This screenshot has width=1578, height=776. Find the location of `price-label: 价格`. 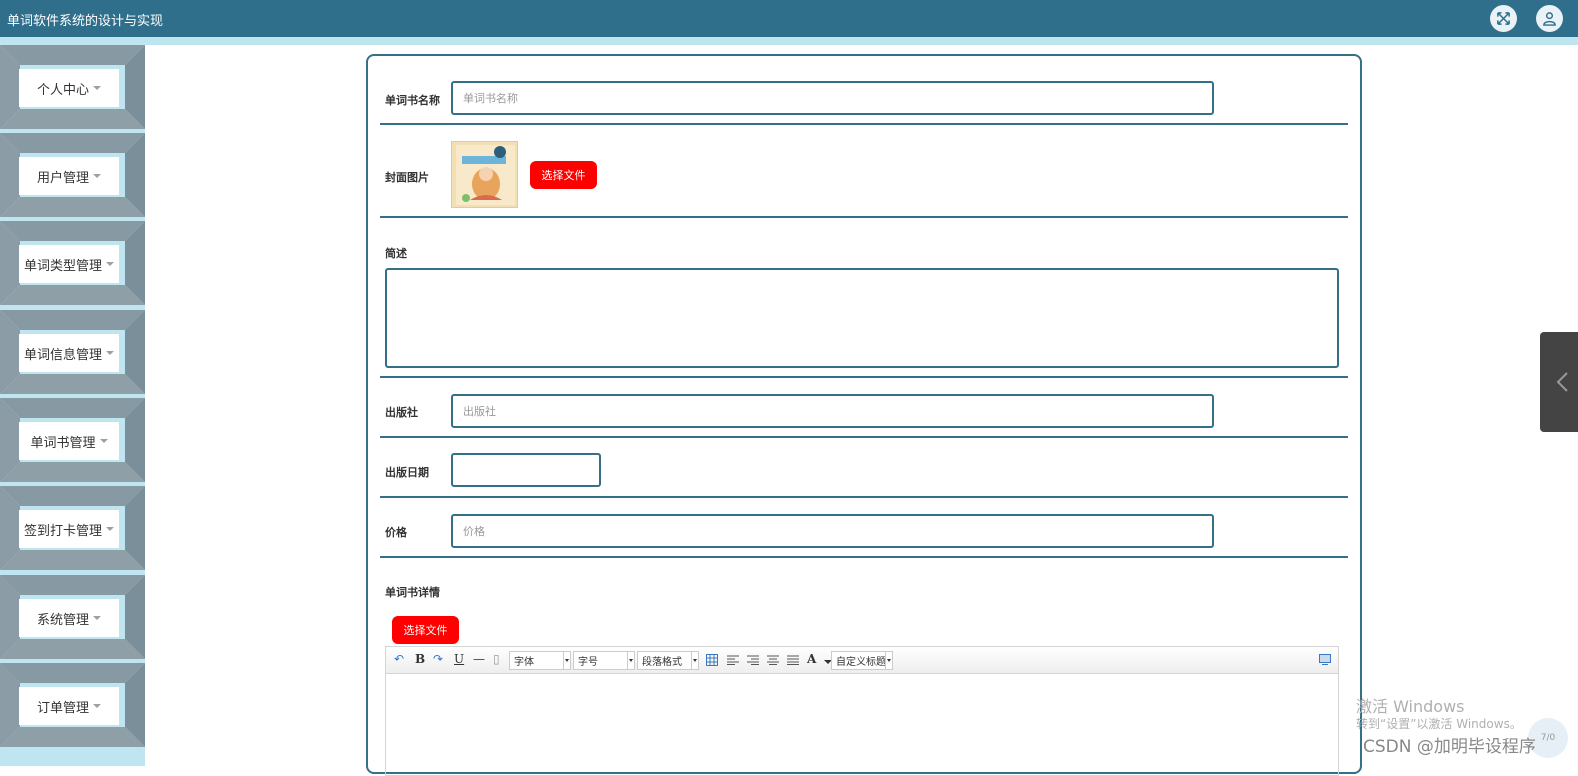

price-label: 价格 is located at coordinates (396, 532).